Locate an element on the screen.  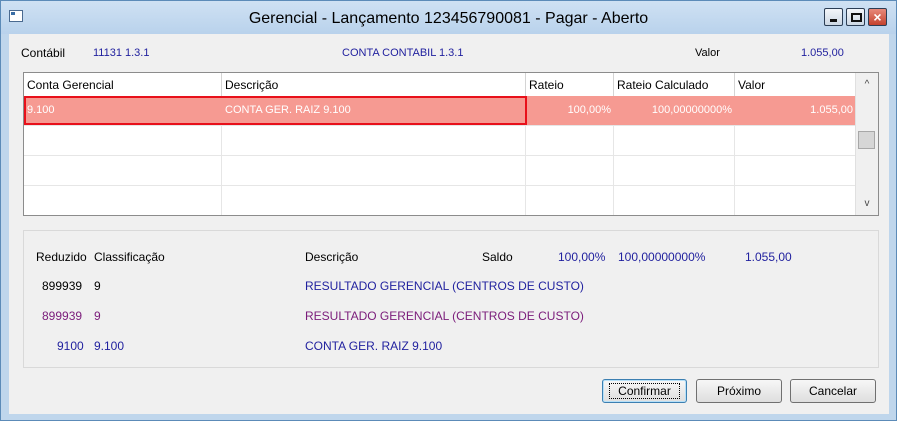
row-classificacao: 9.100 is located at coordinates (109, 346).